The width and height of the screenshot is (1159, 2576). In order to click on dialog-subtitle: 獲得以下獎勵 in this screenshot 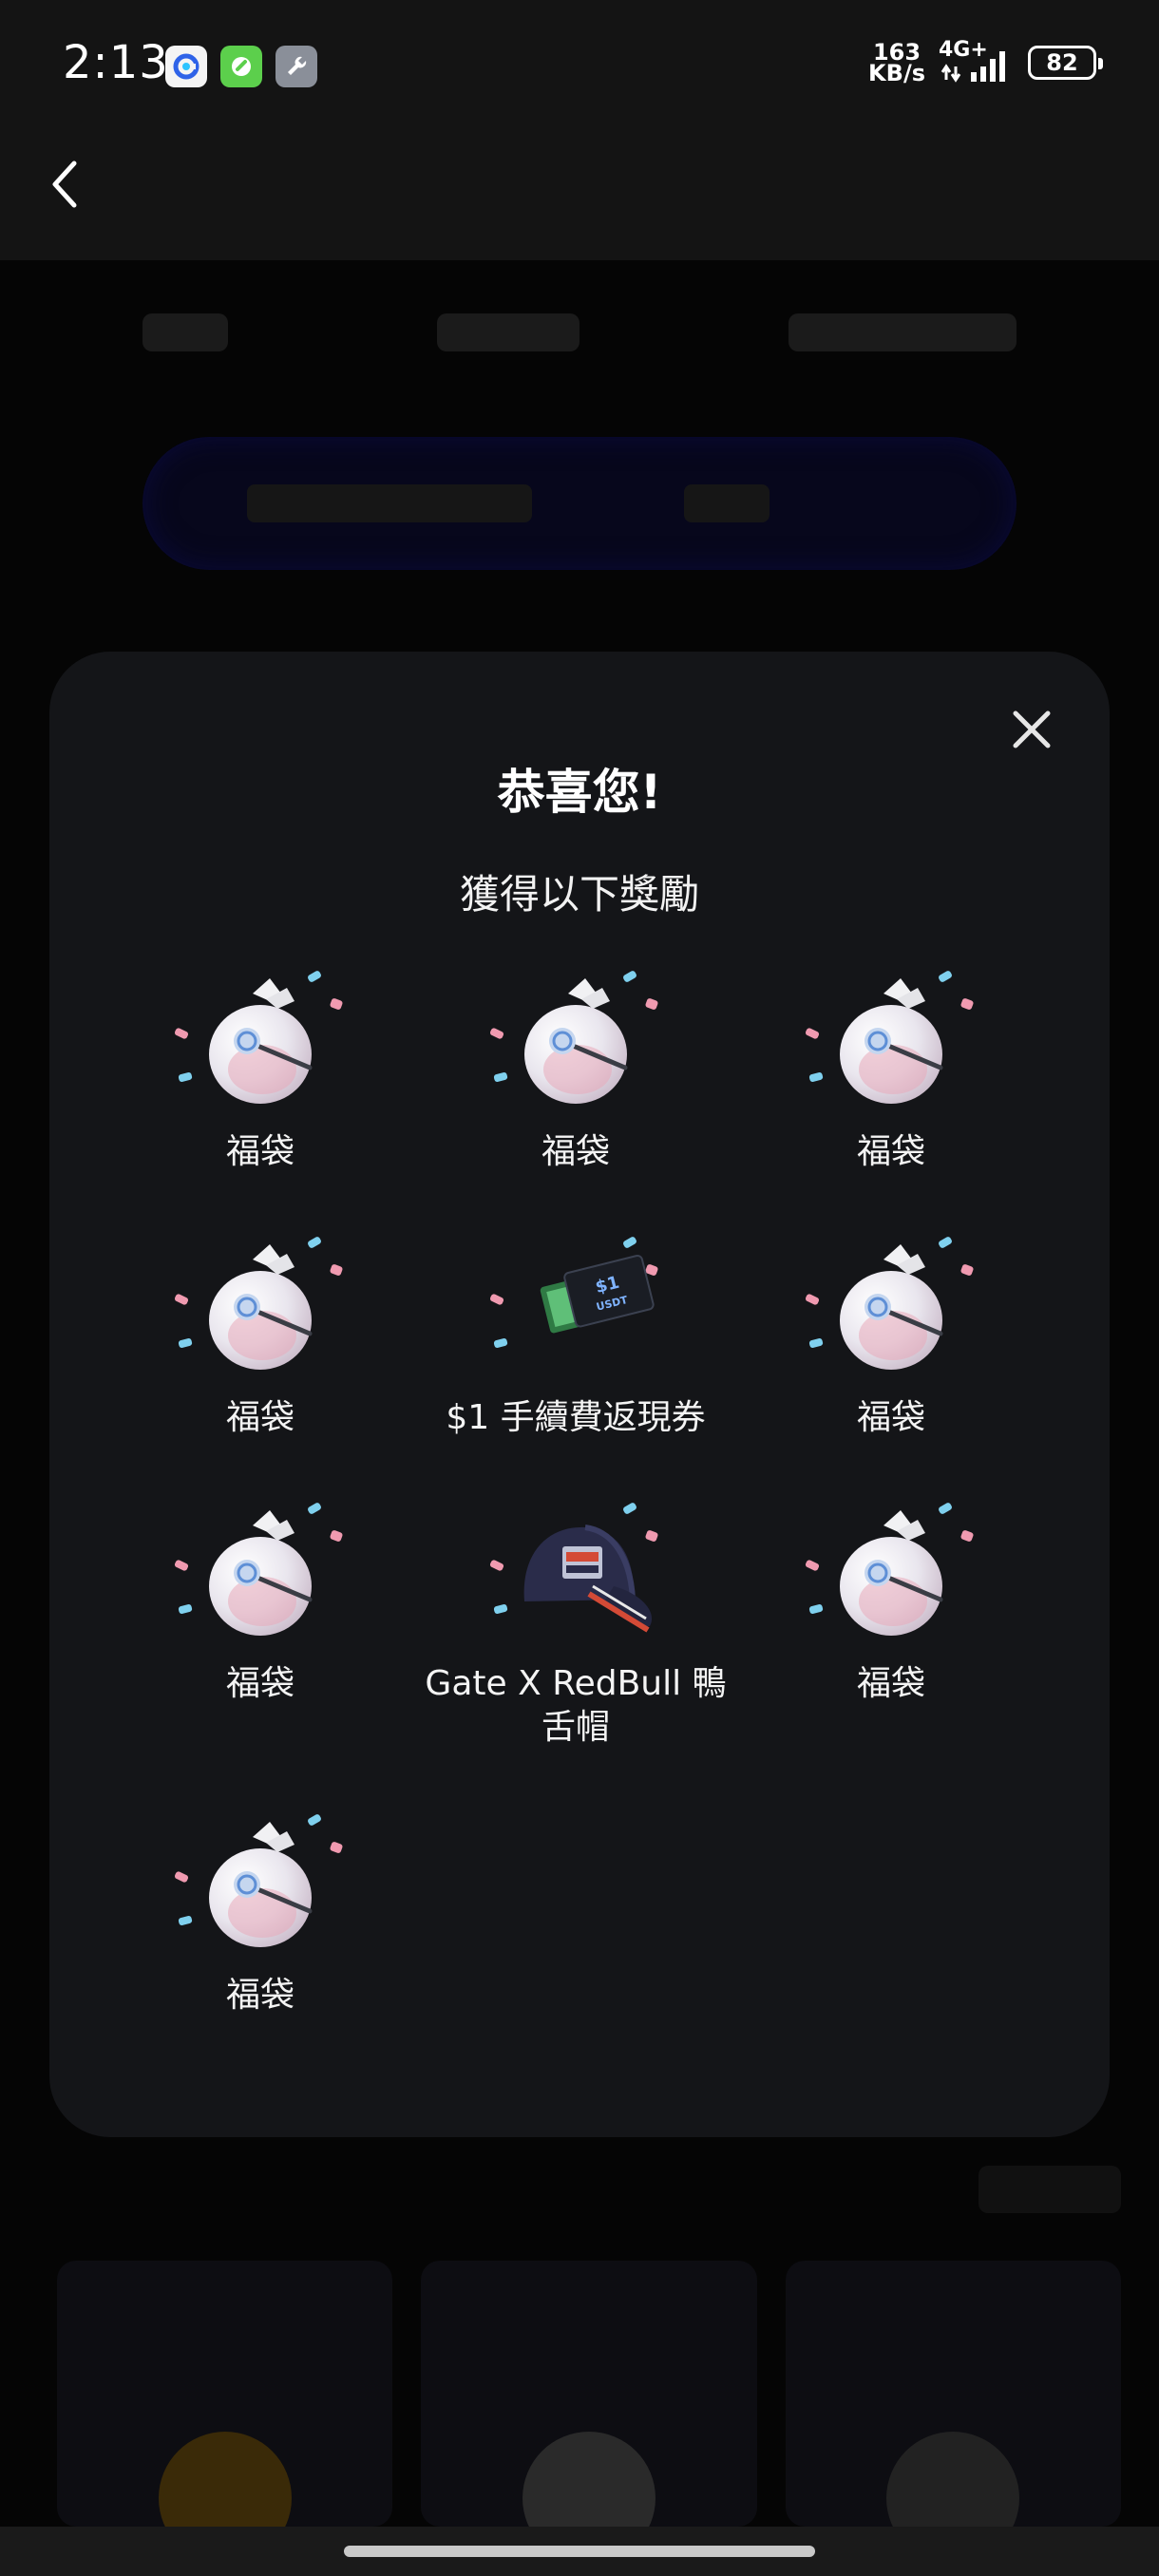, I will do `click(579, 894)`.